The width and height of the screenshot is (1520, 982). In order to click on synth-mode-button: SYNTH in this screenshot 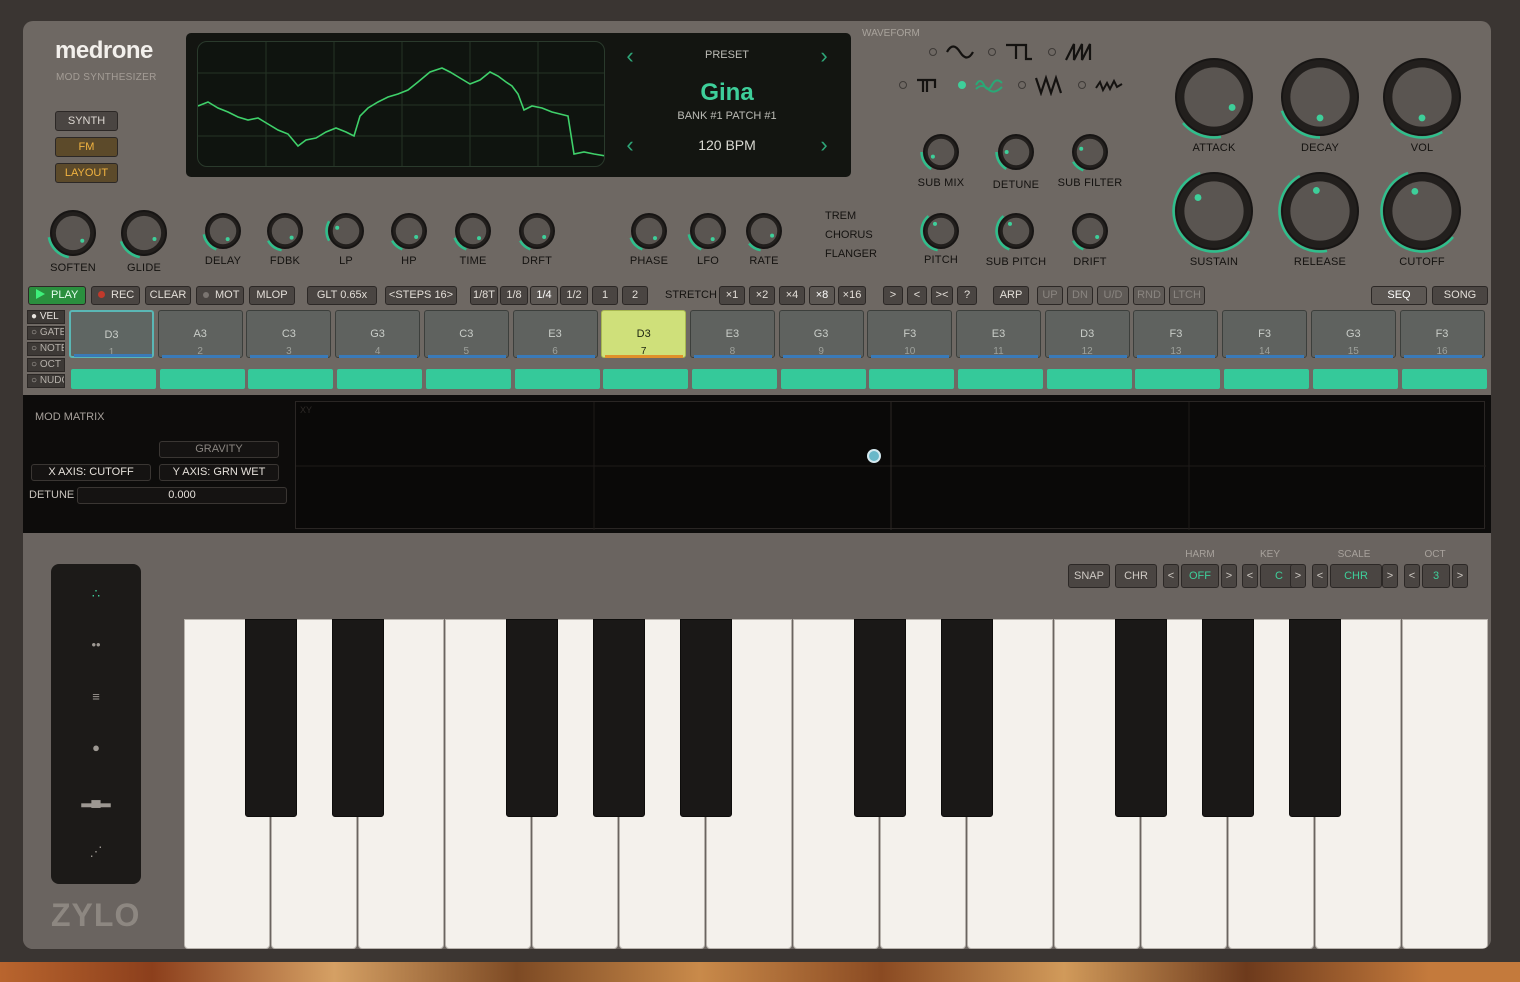, I will do `click(86, 121)`.